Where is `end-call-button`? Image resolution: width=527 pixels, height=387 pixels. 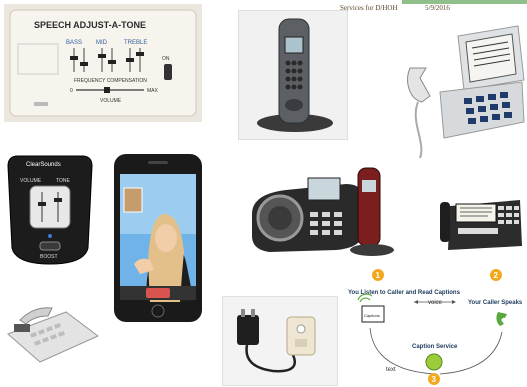
end-call-button is located at coordinates (158, 293).